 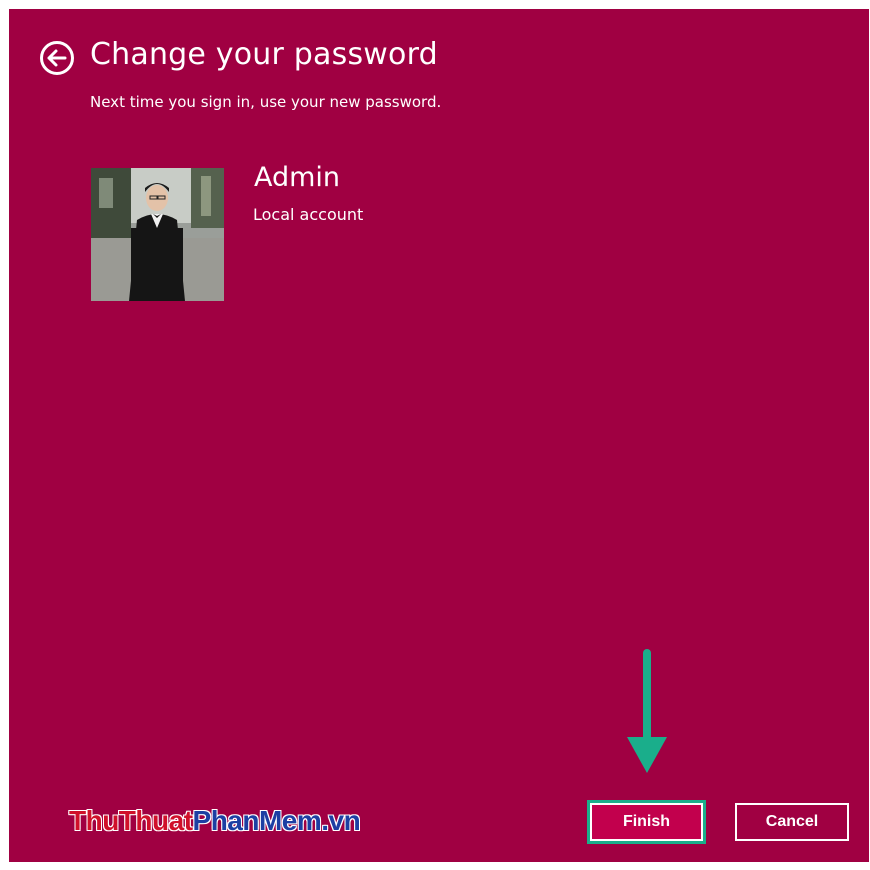 I want to click on user-photo-icon, so click(x=157, y=234).